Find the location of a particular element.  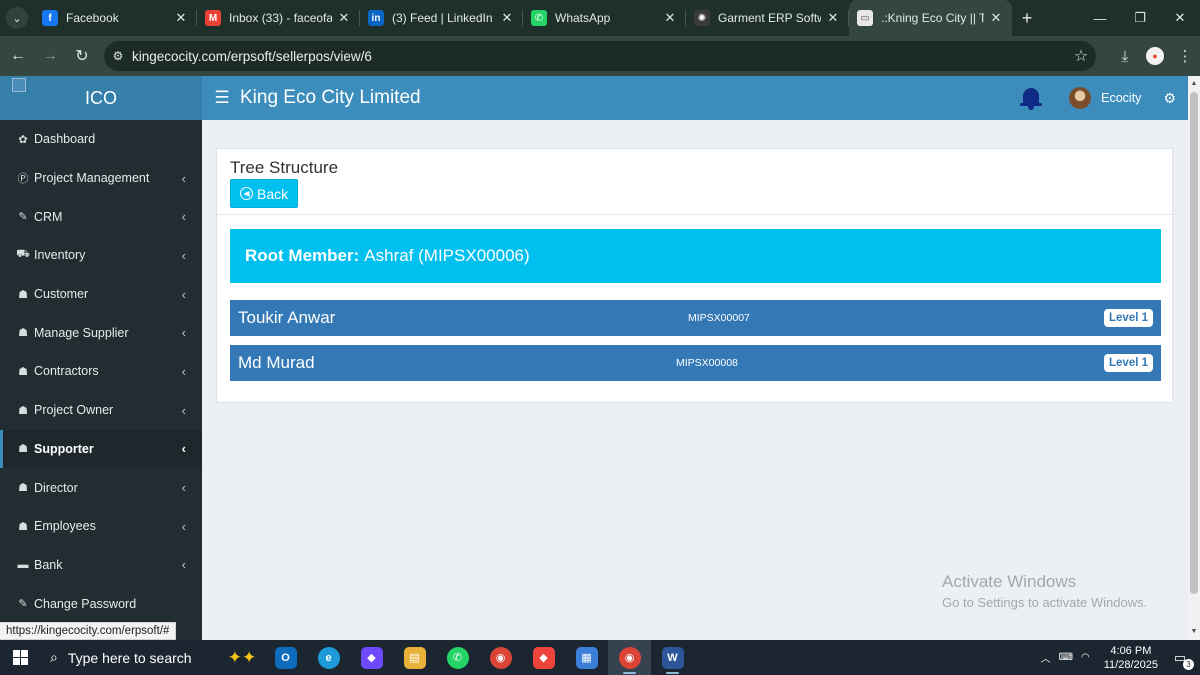

gears-icon: ⚙ is located at coordinates (1169, 98).